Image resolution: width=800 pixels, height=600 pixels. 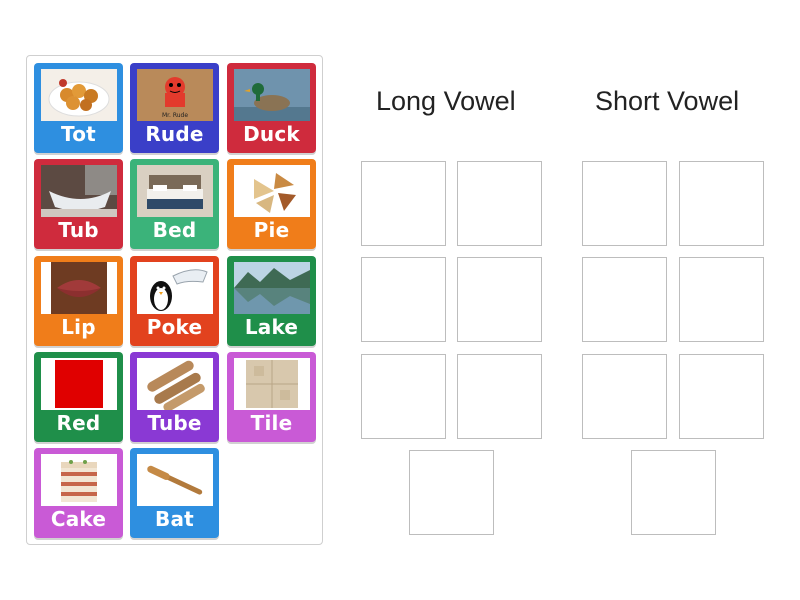 I want to click on duck-image, so click(x=271, y=95).